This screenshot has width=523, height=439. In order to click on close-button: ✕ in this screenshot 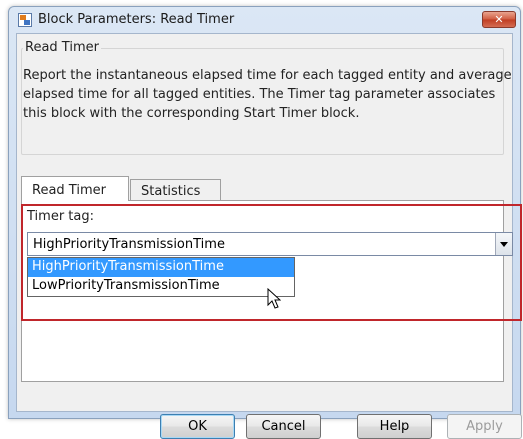, I will do `click(499, 19)`.